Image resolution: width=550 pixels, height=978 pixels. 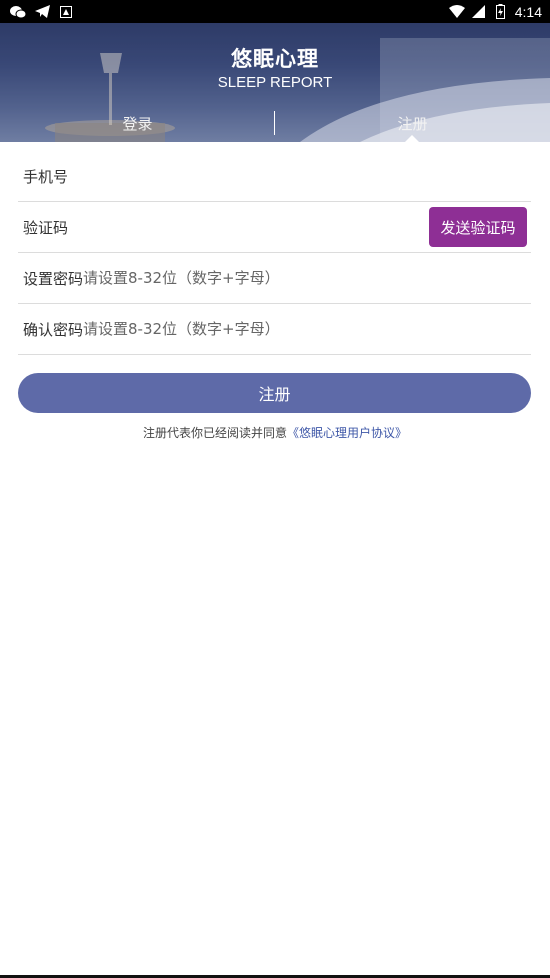 I want to click on confirm-password-input, so click(x=307, y=329).